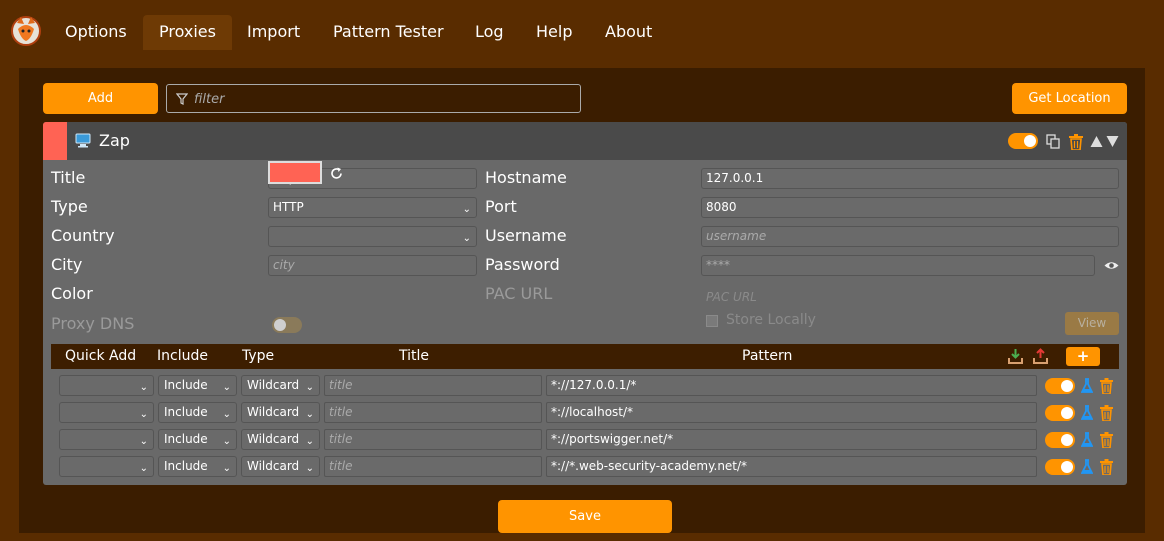 This screenshot has width=1164, height=541. What do you see at coordinates (372, 207) in the screenshot?
I see `type-select: HTTP ⌄` at bounding box center [372, 207].